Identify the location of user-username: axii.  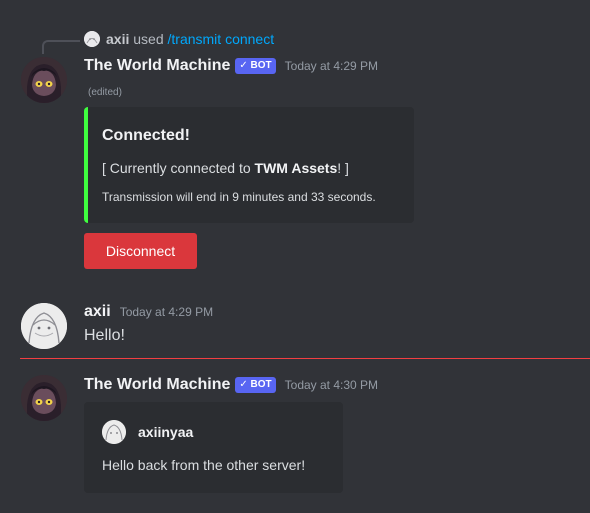
(97, 312).